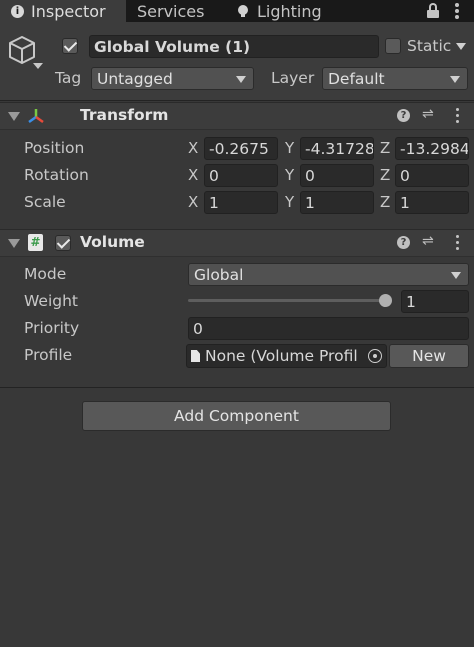  I want to click on rotation-z-value: 0, so click(405, 175).